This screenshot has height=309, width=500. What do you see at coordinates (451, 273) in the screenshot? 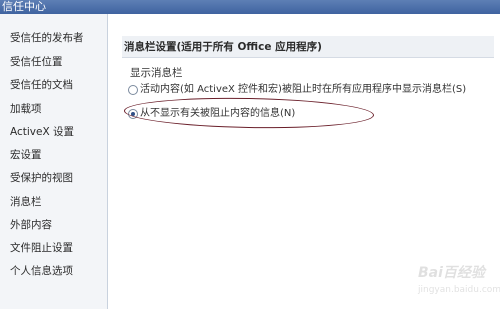
I see `watermark-logo: Bai百经验` at bounding box center [451, 273].